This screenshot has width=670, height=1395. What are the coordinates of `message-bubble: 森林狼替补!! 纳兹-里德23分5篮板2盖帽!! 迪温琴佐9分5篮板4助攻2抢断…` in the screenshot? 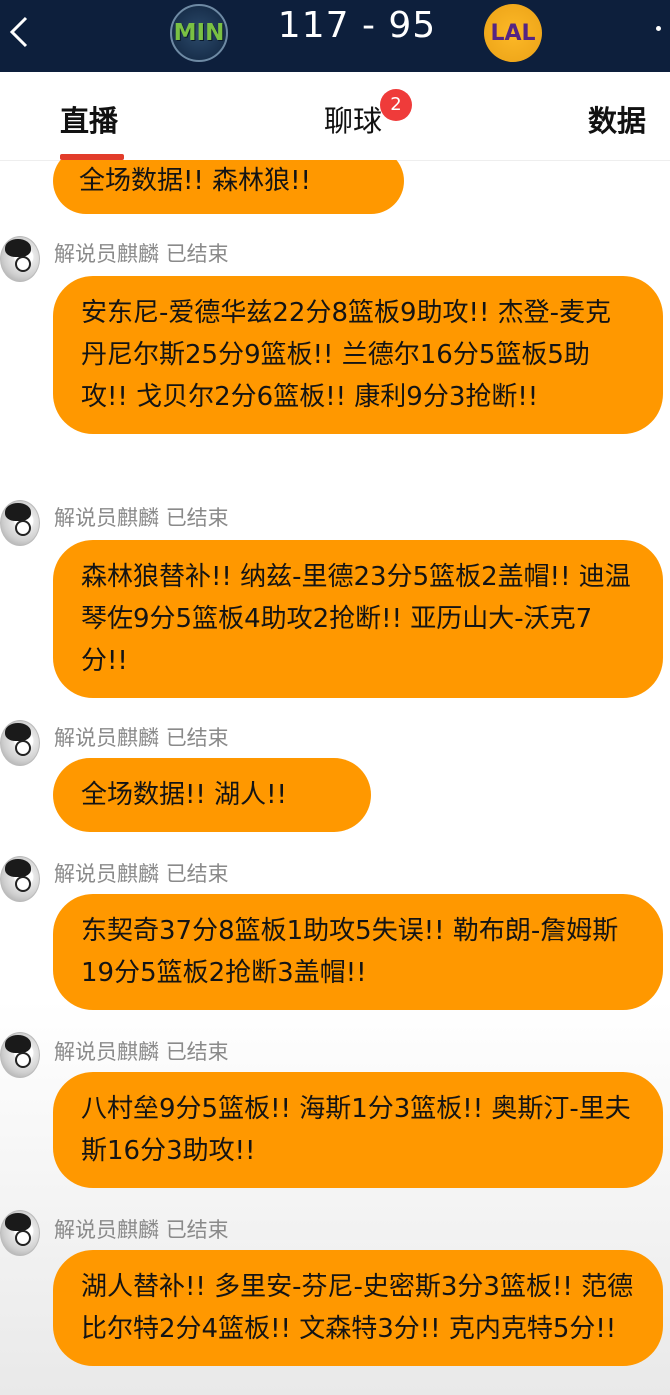 It's located at (358, 619).